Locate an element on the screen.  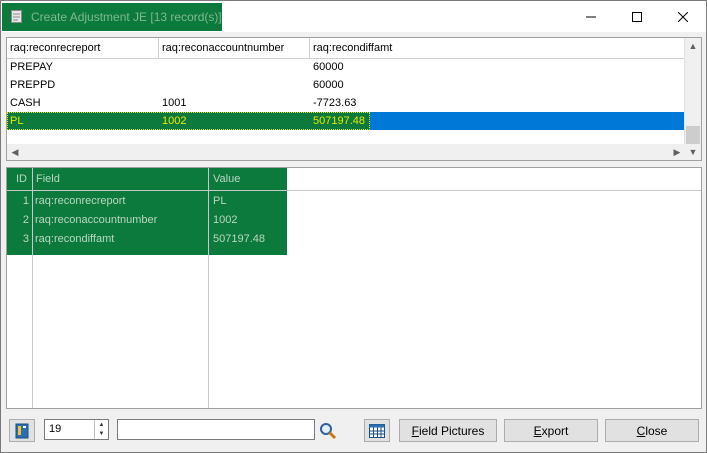
close-label: Close is located at coordinates (652, 430).